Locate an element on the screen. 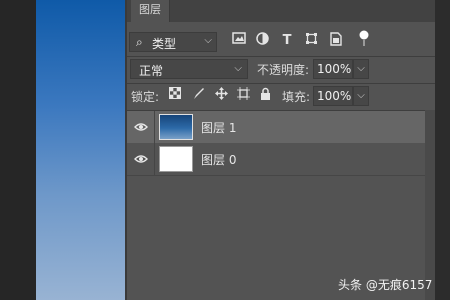  workspace-right-edge is located at coordinates (442, 150).